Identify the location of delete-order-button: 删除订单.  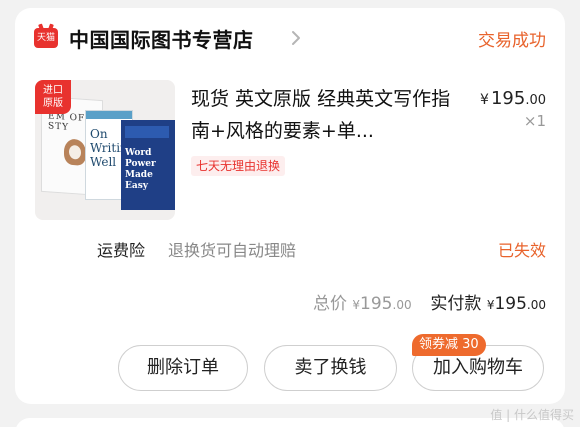
(183, 368).